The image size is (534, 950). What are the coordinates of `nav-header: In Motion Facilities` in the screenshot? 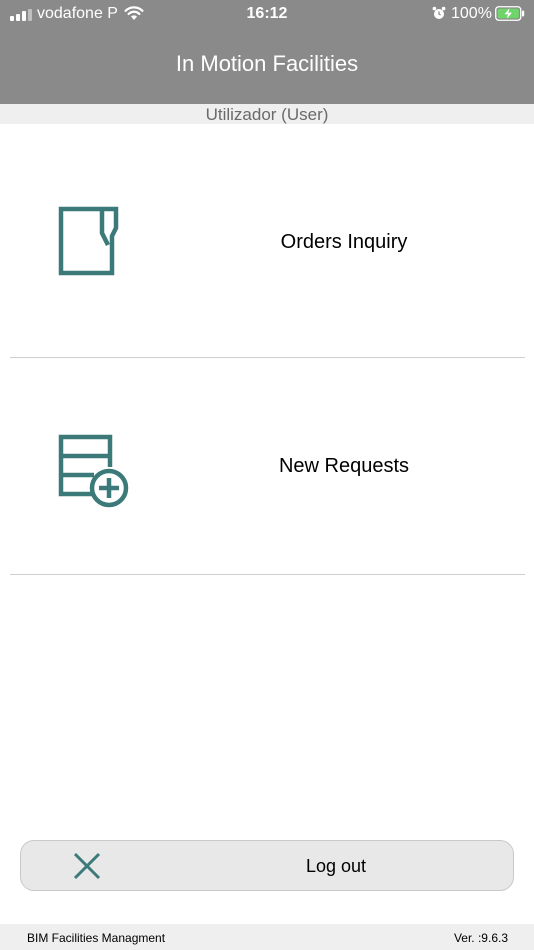 It's located at (267, 66).